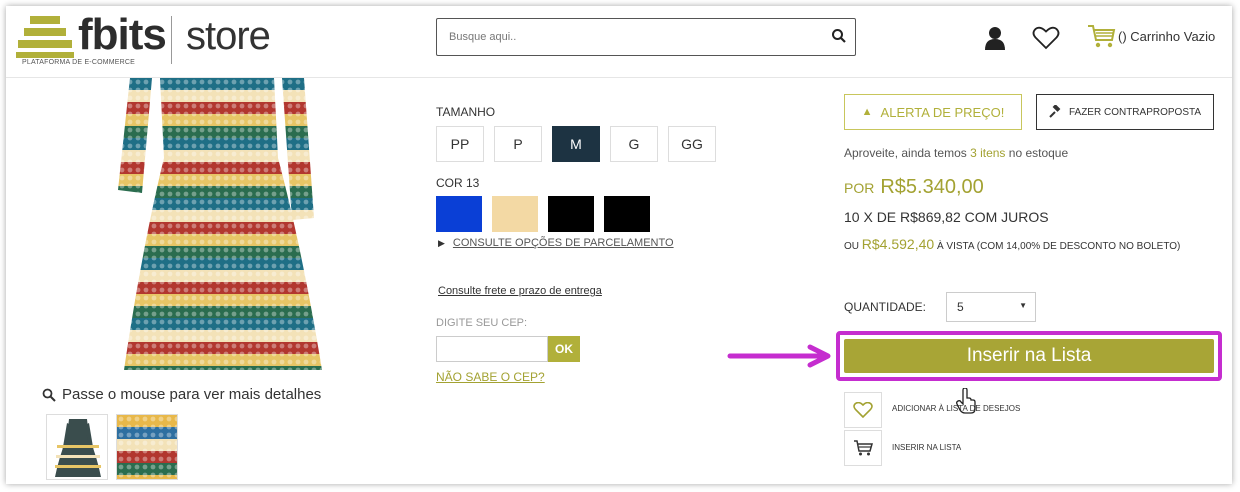  Describe the element at coordinates (995, 38) in the screenshot. I see `user-icon` at that location.